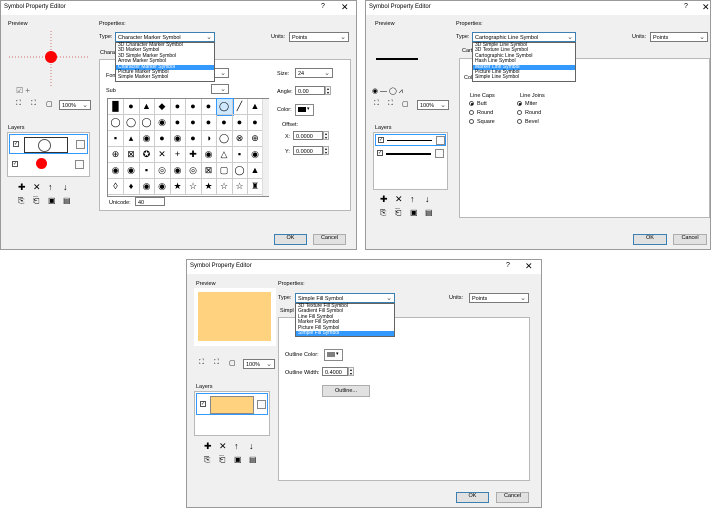 Image resolution: width=711 pixels, height=508 pixels. What do you see at coordinates (116, 155) in the screenshot?
I see `character-cell: ⊕` at bounding box center [116, 155].